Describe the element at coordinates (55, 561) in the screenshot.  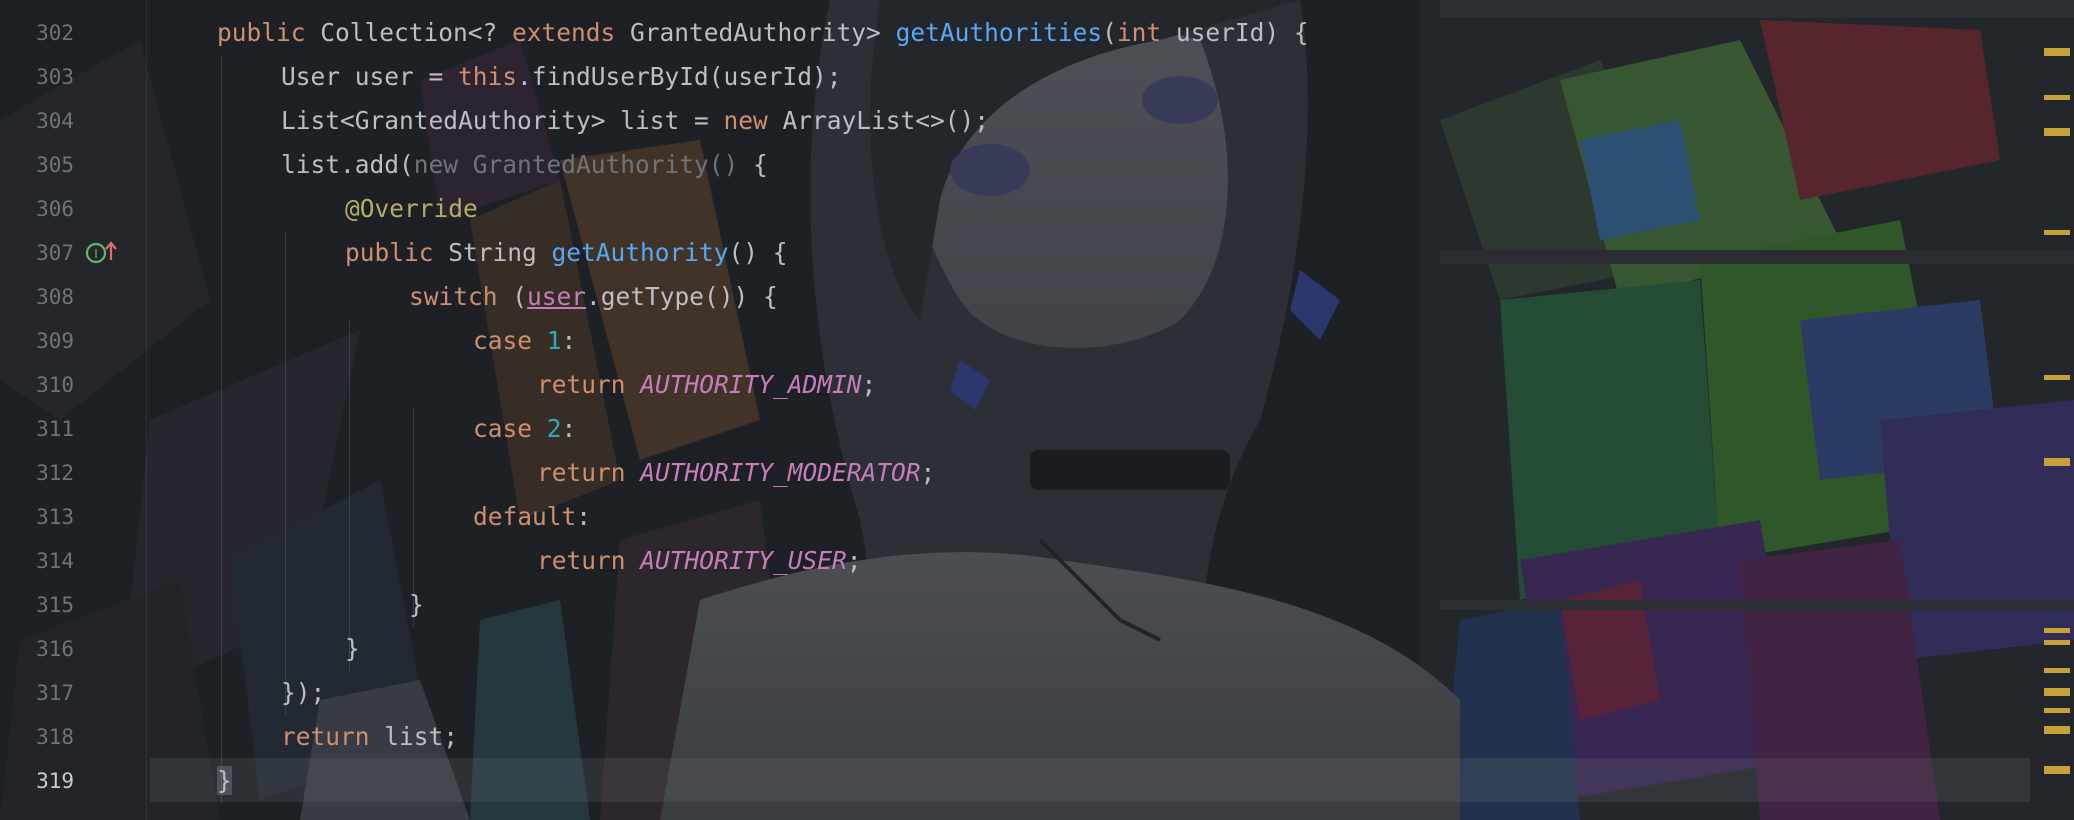
I see `line-number: 314` at that location.